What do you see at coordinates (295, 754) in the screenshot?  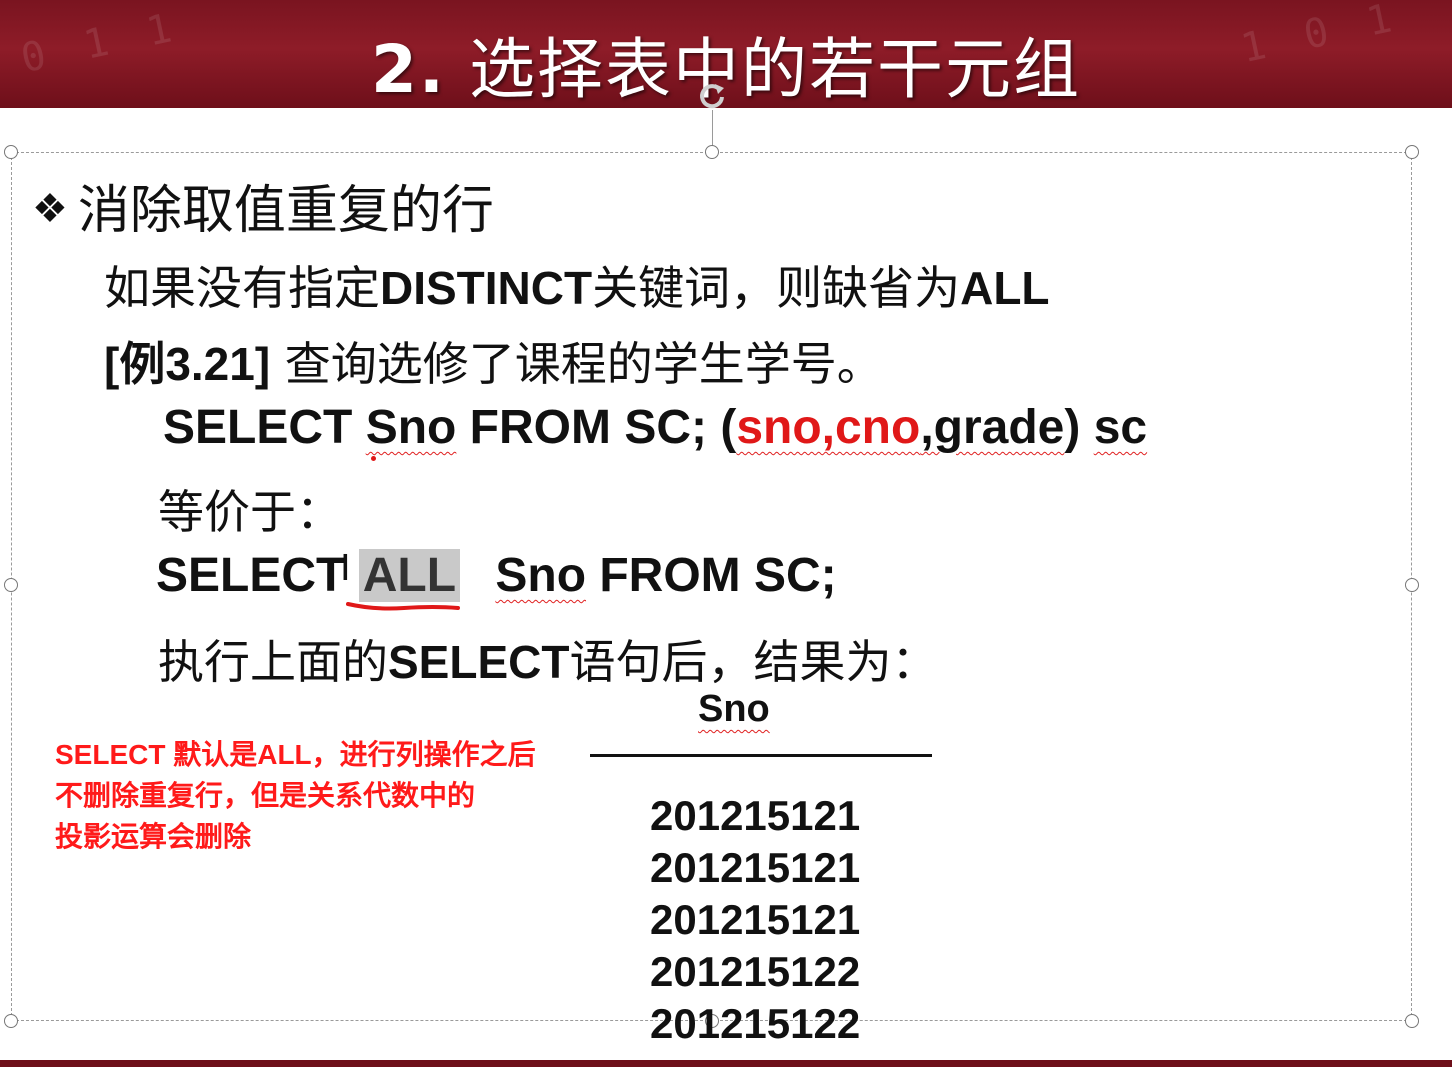 I see `annotation-line: SELECT 默认是ALL，进行列操作之后` at bounding box center [295, 754].